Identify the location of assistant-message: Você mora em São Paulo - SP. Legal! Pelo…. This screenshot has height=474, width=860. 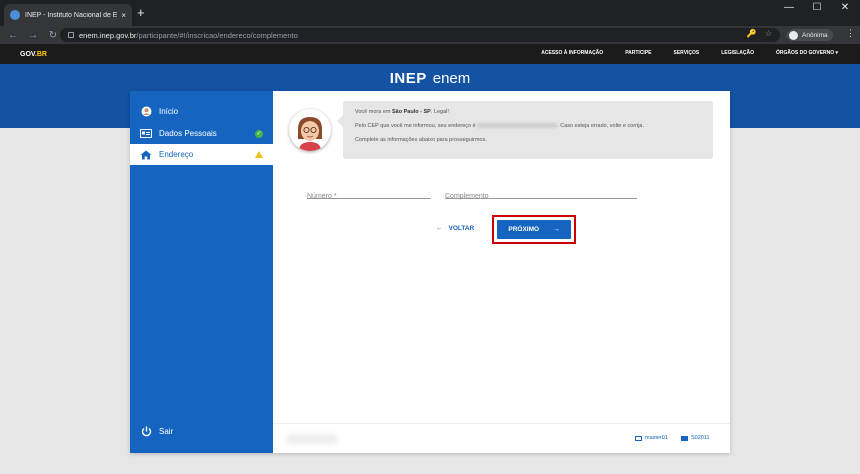
(525, 130).